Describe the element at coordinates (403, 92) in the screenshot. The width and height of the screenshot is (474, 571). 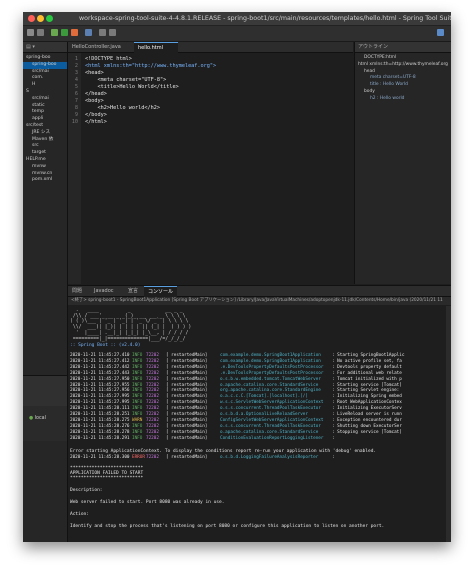
I see `outline-item: body` at that location.